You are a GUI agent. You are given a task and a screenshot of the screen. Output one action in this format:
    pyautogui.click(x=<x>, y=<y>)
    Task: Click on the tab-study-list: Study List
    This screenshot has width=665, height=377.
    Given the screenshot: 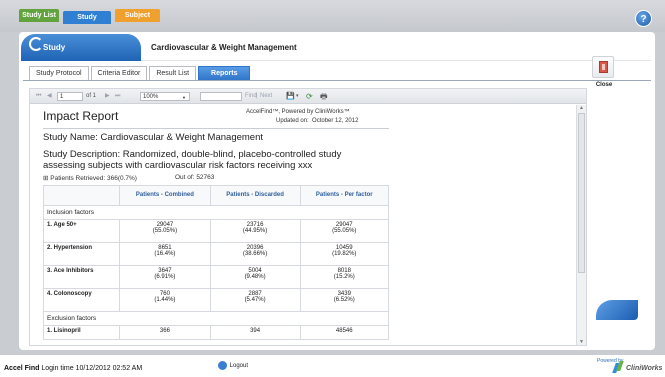 What is the action you would take?
    pyautogui.click(x=39, y=15)
    